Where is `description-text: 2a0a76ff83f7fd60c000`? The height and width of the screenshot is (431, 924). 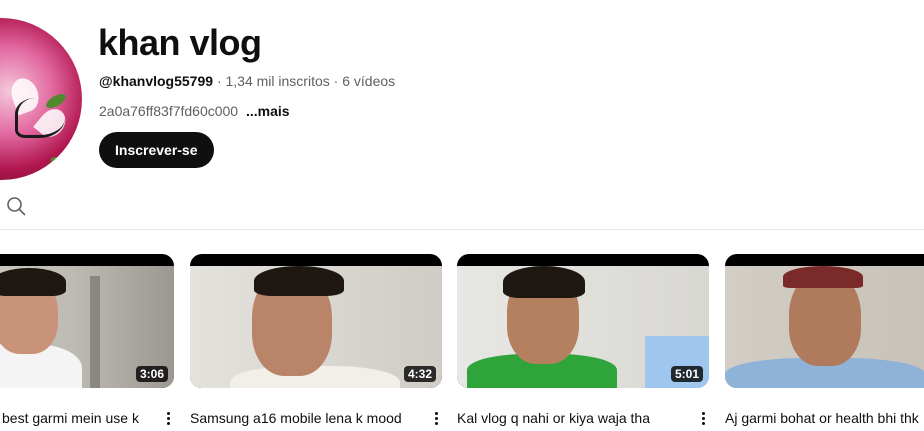 description-text: 2a0a76ff83f7fd60c000 is located at coordinates (169, 111).